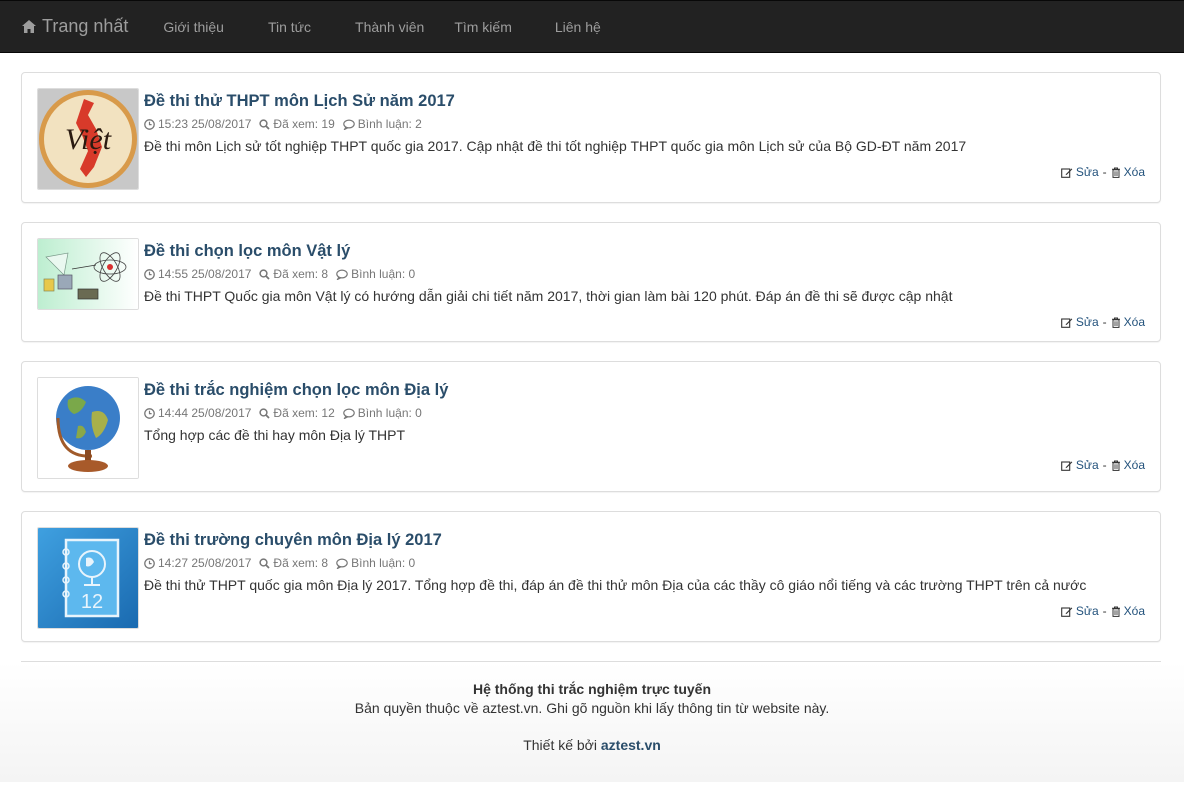  I want to click on nav-item-tin-tuc: Tin tức, so click(289, 27).